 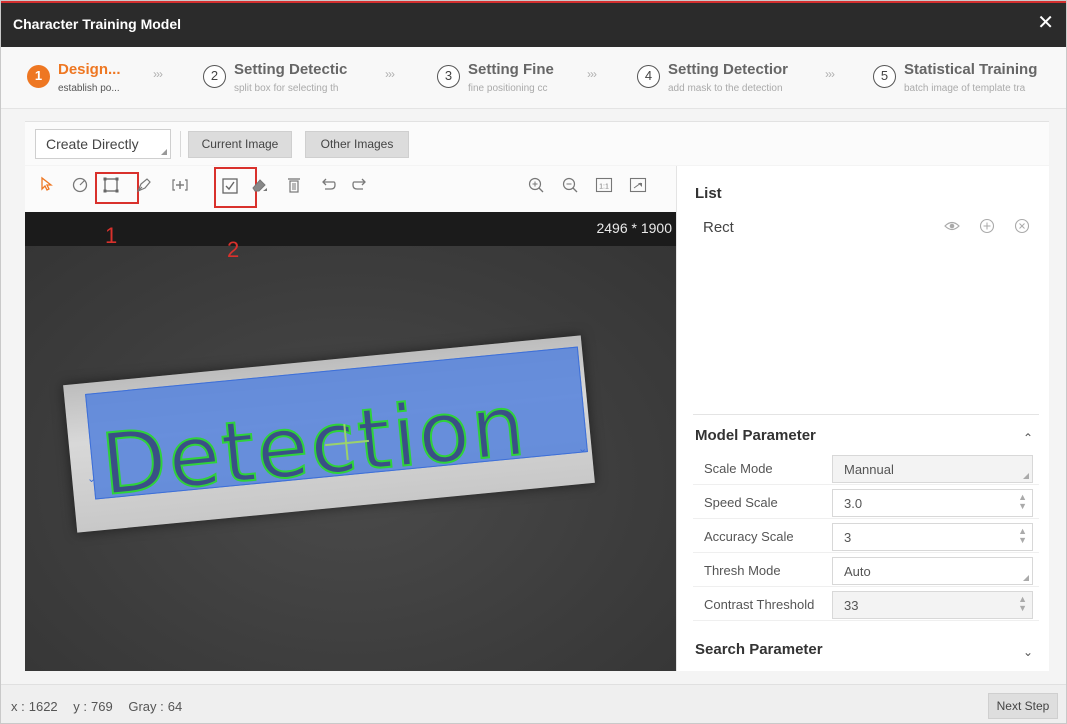 I want to click on create-mode-select: Create Directly, so click(x=103, y=144).